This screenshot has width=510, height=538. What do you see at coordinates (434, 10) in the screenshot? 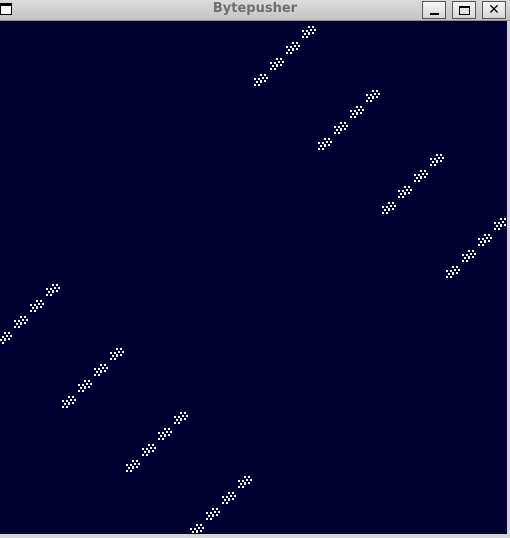
I see `minimize-button` at bounding box center [434, 10].